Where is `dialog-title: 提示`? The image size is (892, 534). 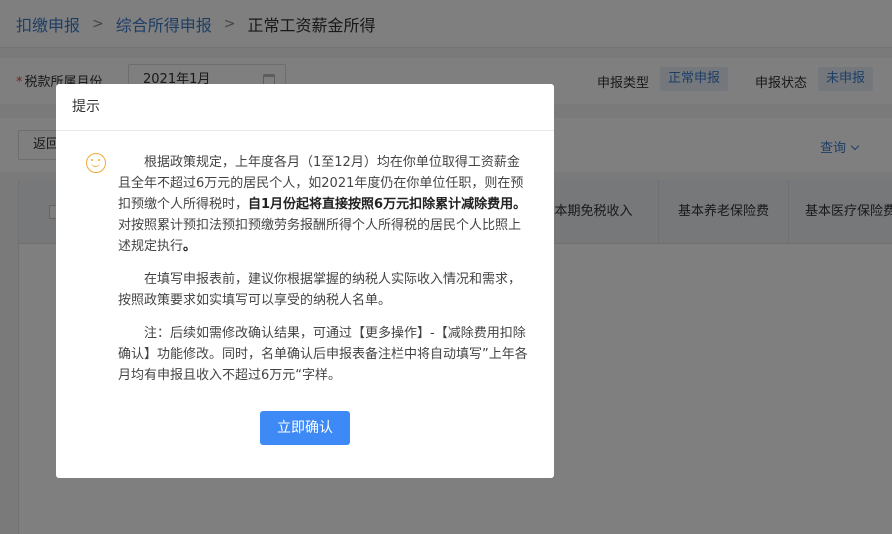
dialog-title: 提示 is located at coordinates (305, 107).